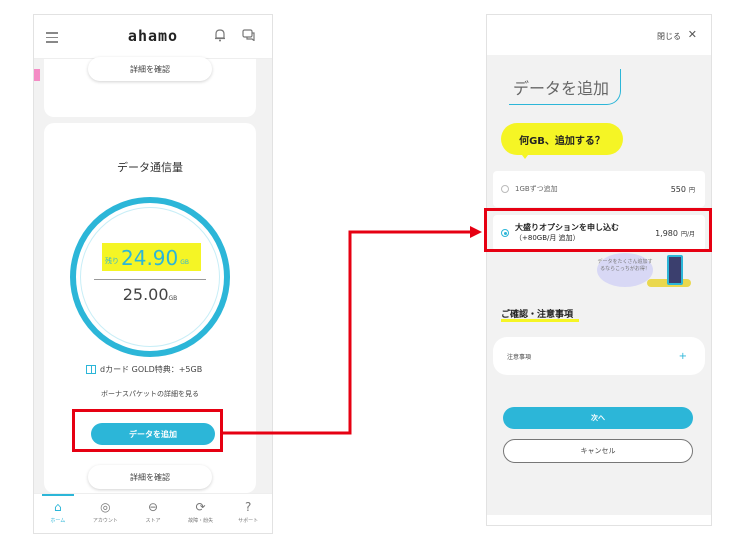 This screenshot has width=736, height=550. I want to click on nav-label: ストア, so click(153, 521).